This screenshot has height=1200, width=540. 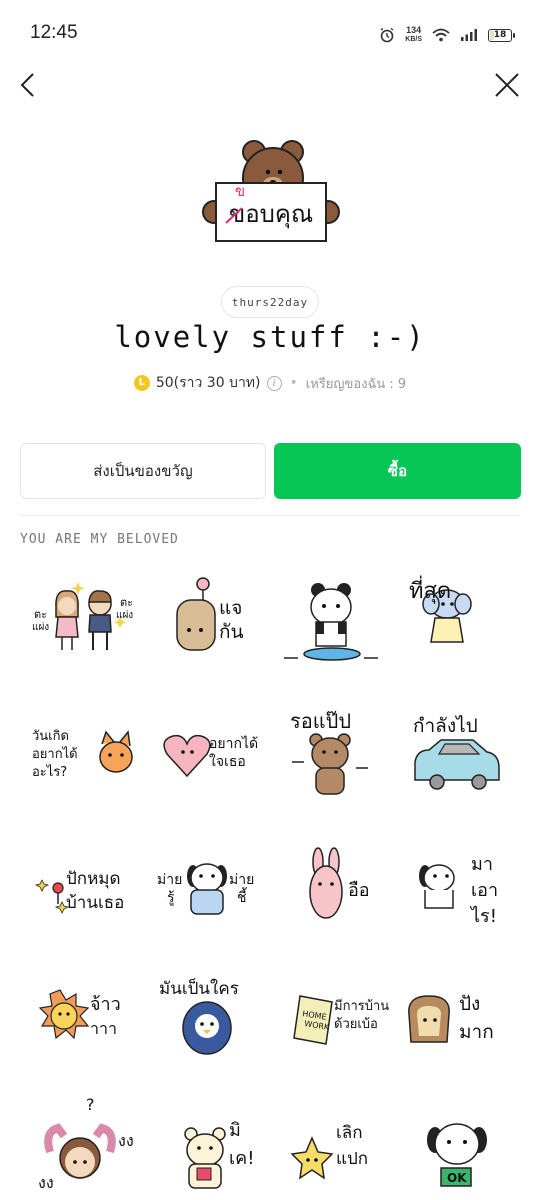 I want to click on sticker-dog-dunno-text-2: รู้, so click(x=171, y=898).